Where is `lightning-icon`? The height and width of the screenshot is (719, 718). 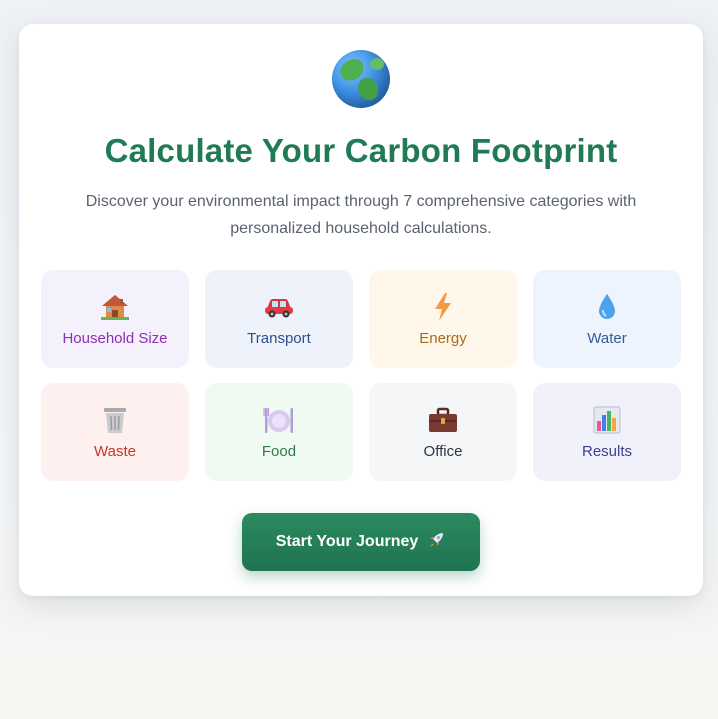
lightning-icon is located at coordinates (443, 307).